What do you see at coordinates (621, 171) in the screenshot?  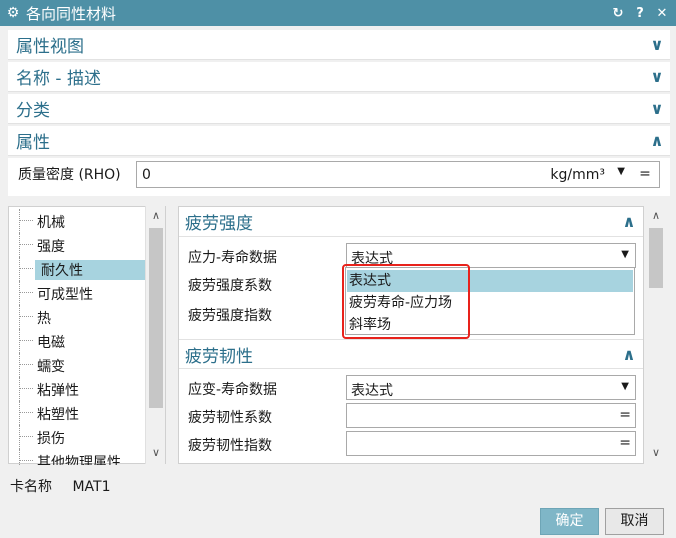 I see `unit-dropdown-icon: ▼` at bounding box center [621, 171].